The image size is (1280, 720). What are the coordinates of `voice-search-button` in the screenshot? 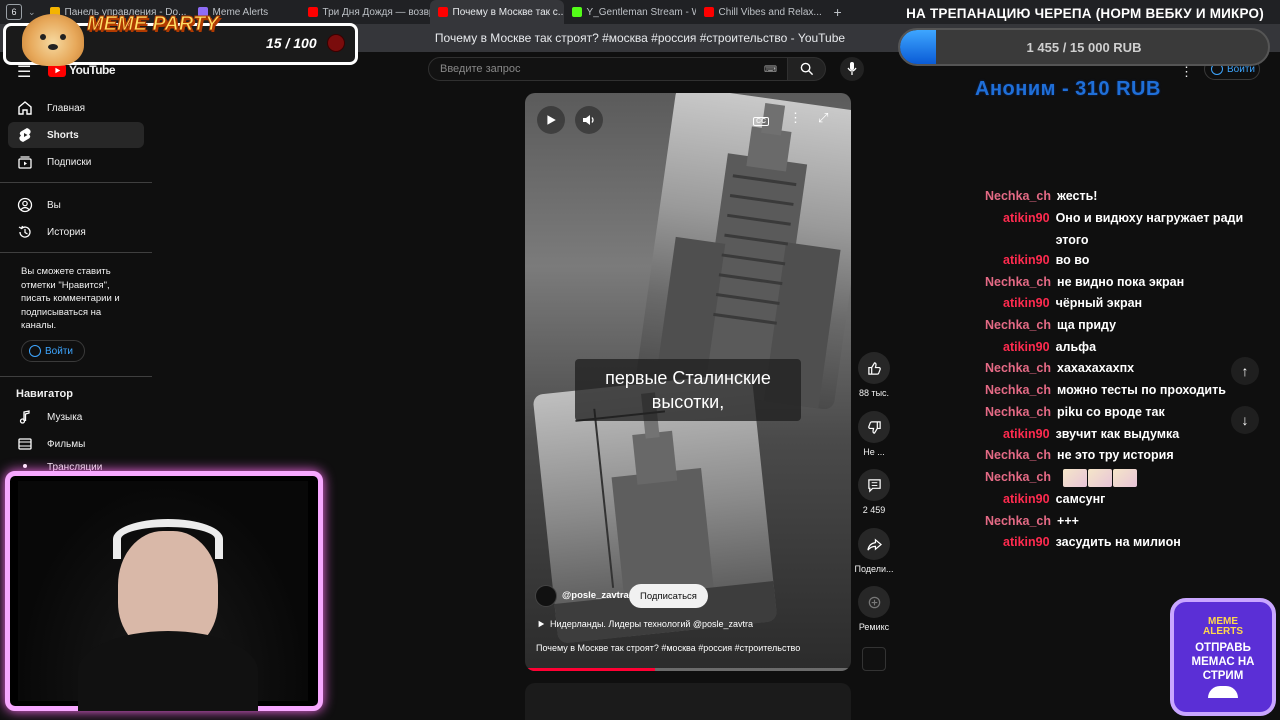 It's located at (852, 69).